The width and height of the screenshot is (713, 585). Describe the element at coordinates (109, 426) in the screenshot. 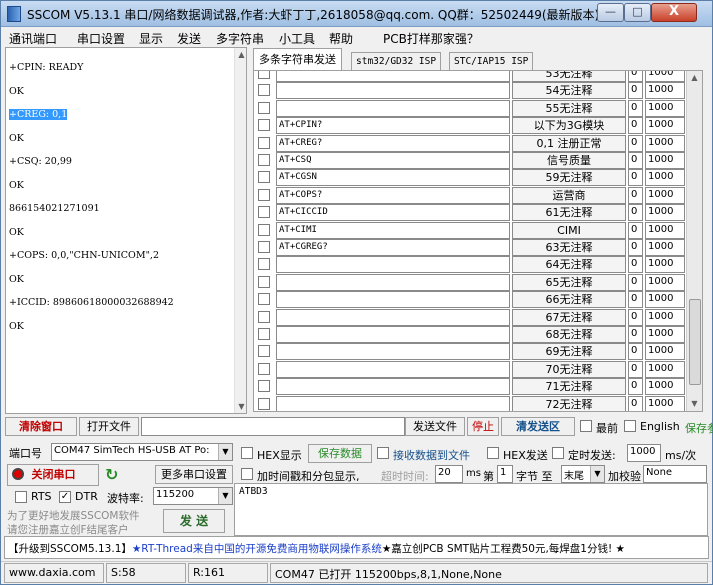

I see `open-file-button: 打开文件` at that location.